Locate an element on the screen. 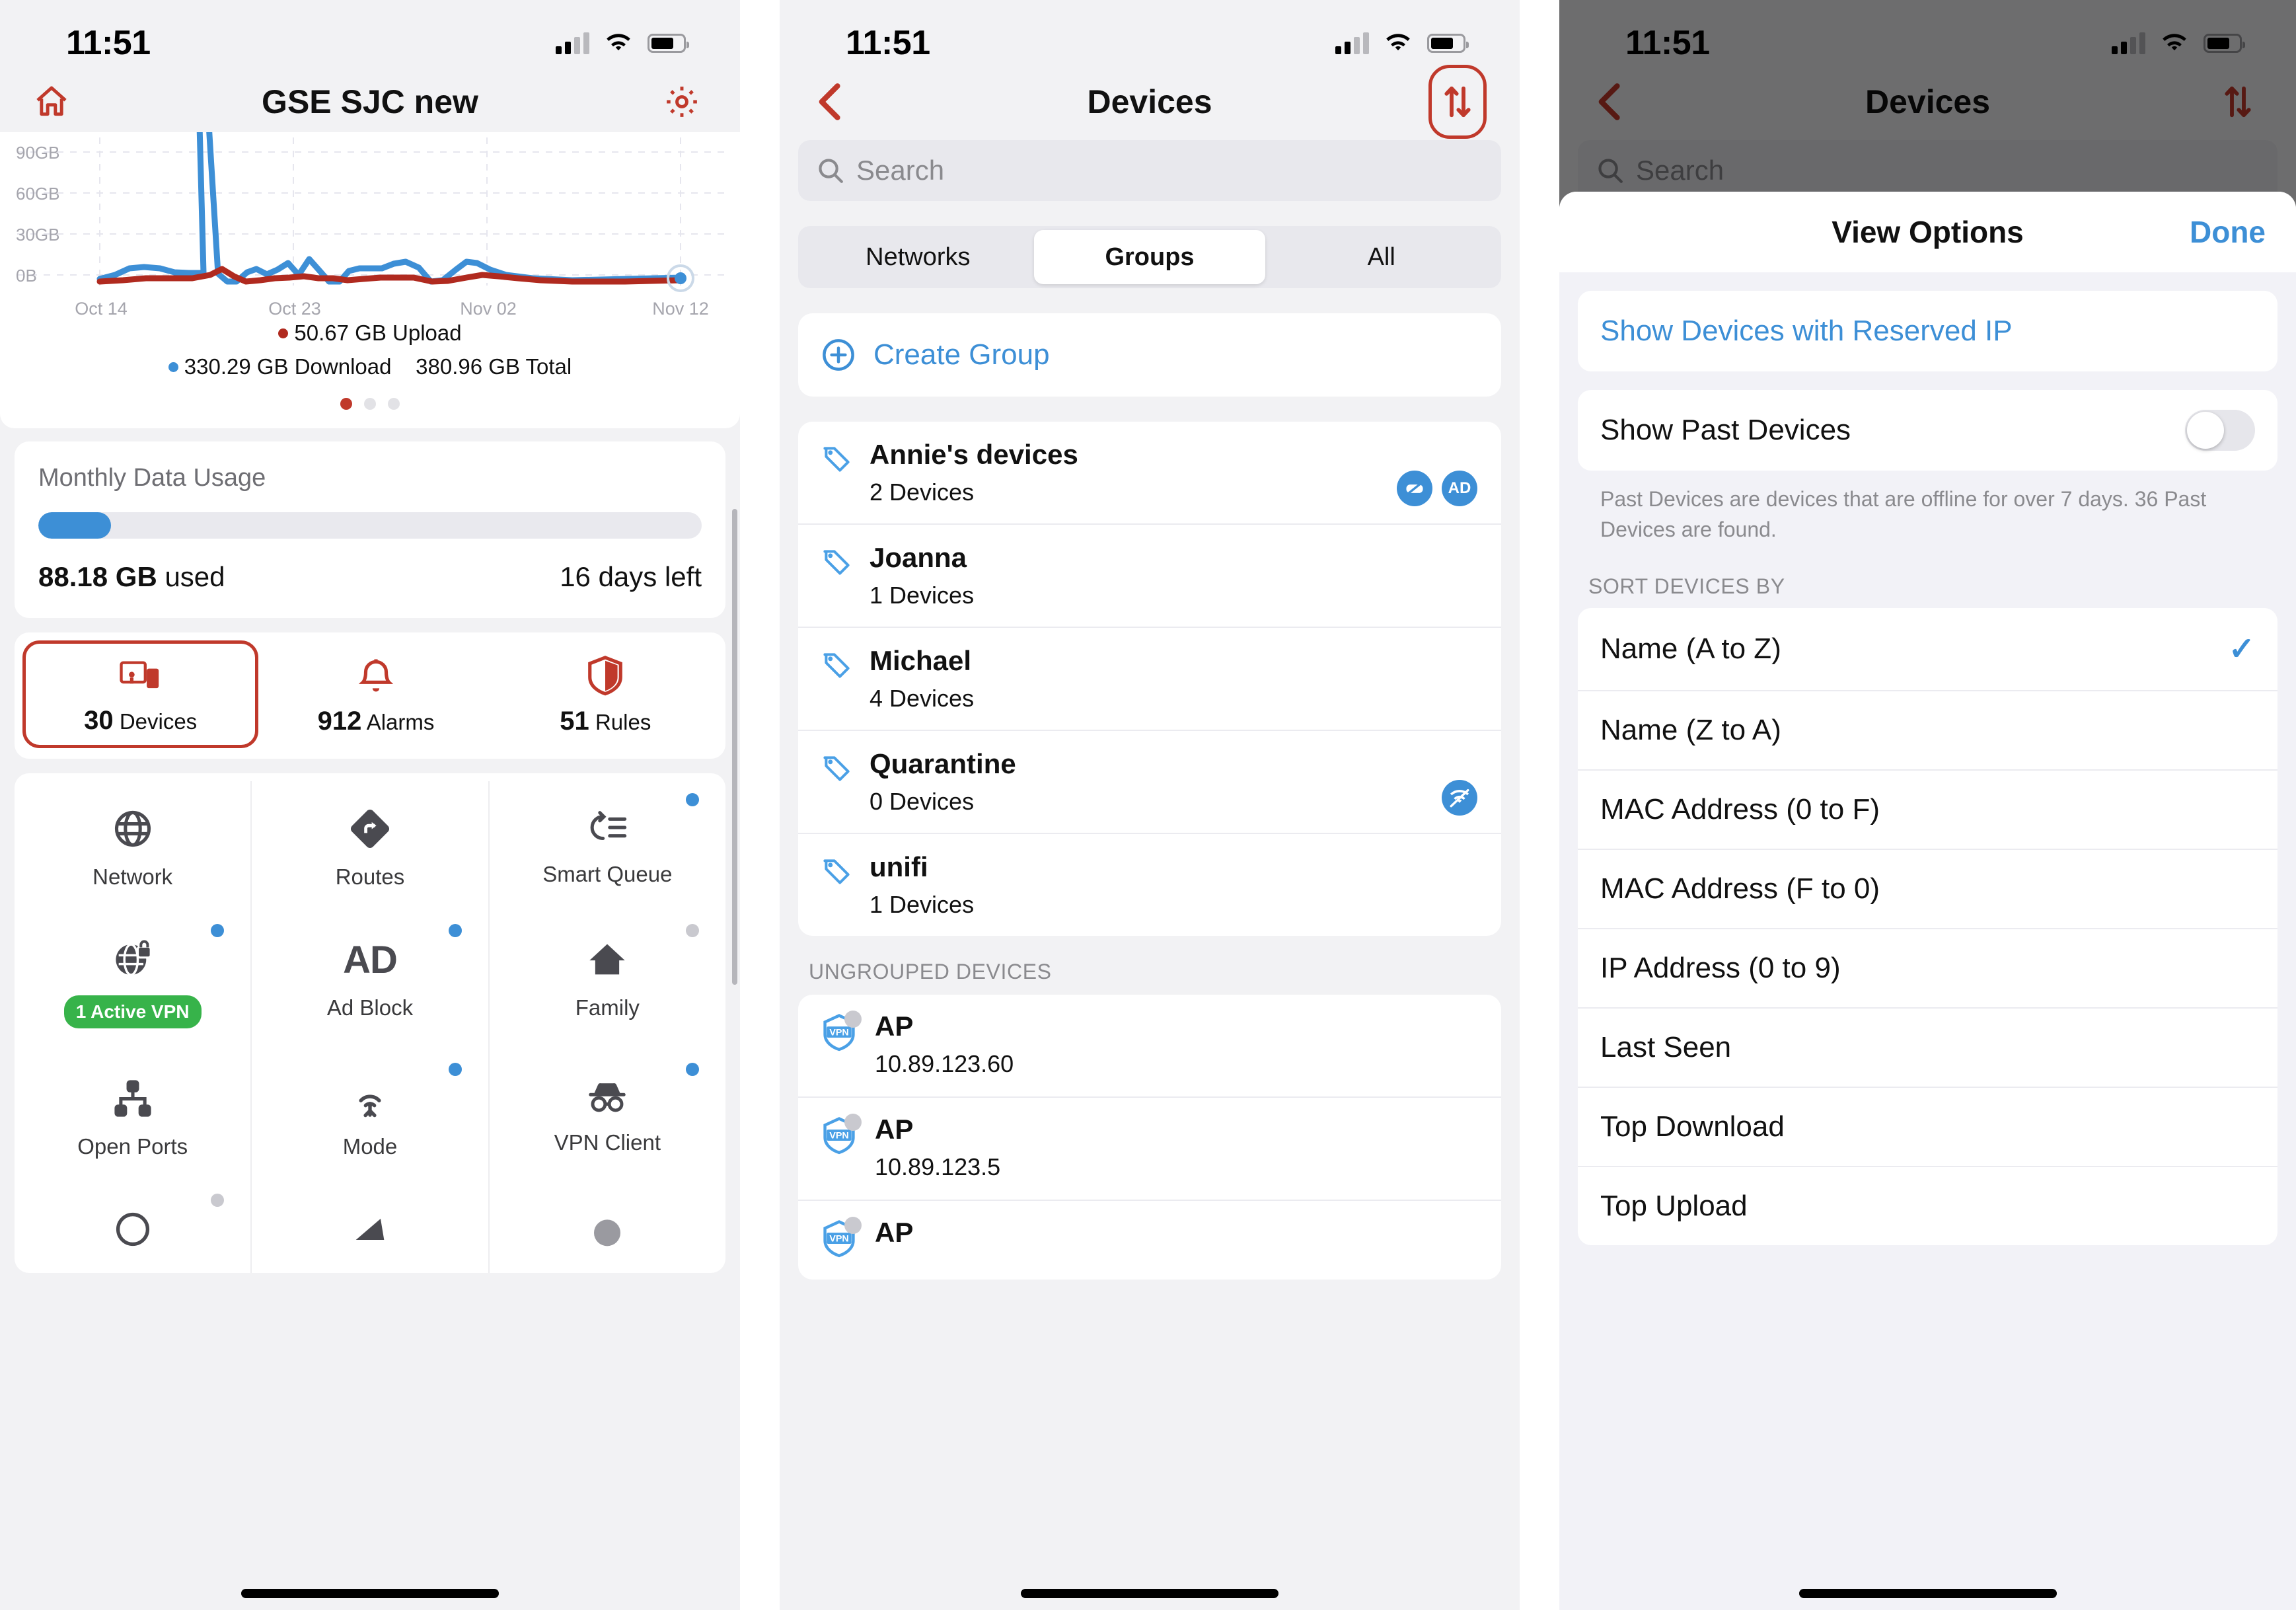  show-reserved-ip-link: Show Devices with Reserved IP is located at coordinates (1927, 331).